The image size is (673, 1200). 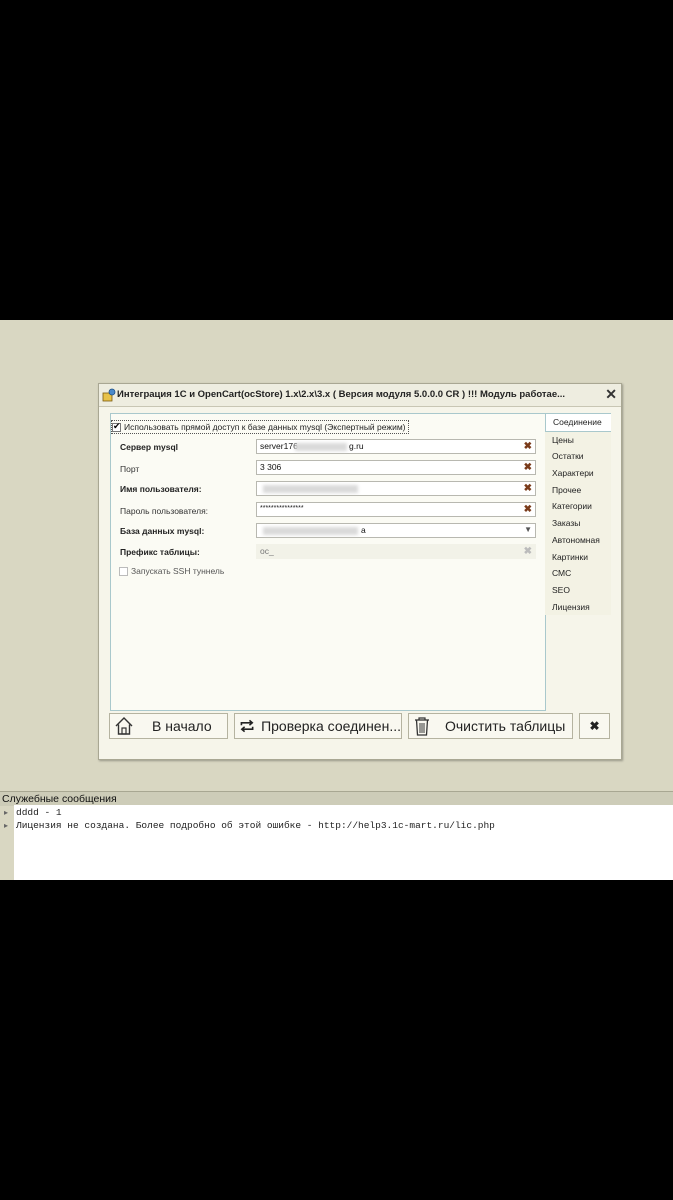 What do you see at coordinates (578, 507) in the screenshot?
I see `tab-categories: Категории` at bounding box center [578, 507].